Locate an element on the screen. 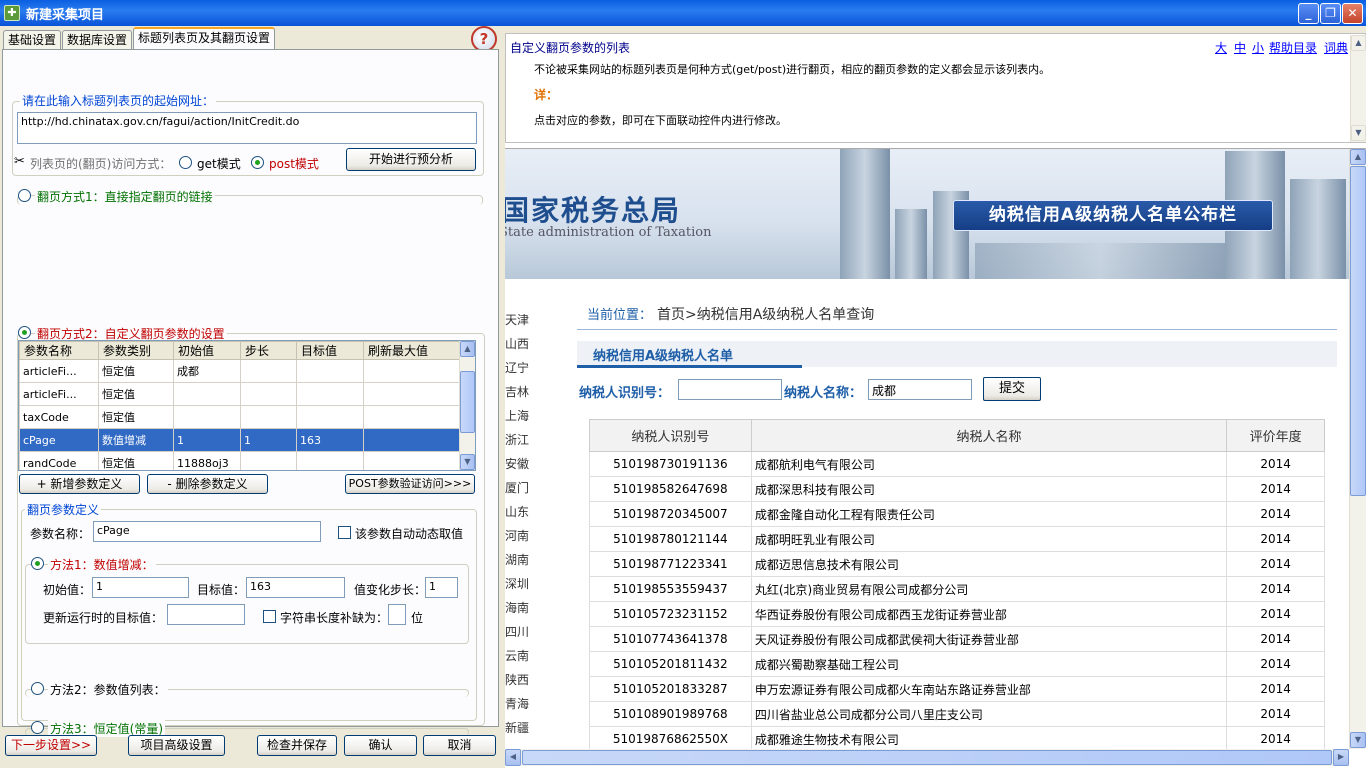 The height and width of the screenshot is (768, 1366). font-small-link: 小 is located at coordinates (1258, 47).